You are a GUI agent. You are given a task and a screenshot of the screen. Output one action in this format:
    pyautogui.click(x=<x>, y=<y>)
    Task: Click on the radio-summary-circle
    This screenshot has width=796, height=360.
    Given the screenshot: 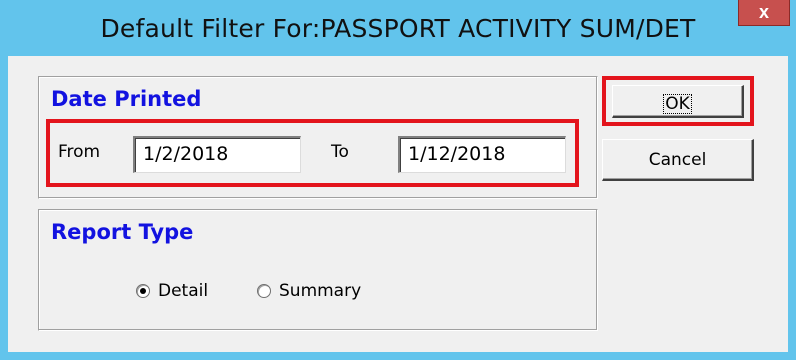 What is the action you would take?
    pyautogui.click(x=264, y=291)
    